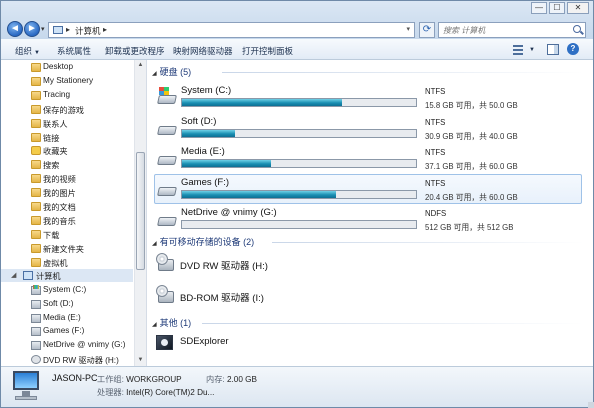 The height and width of the screenshot is (408, 594). I want to click on optical-drive-icon, so click(166, 296).